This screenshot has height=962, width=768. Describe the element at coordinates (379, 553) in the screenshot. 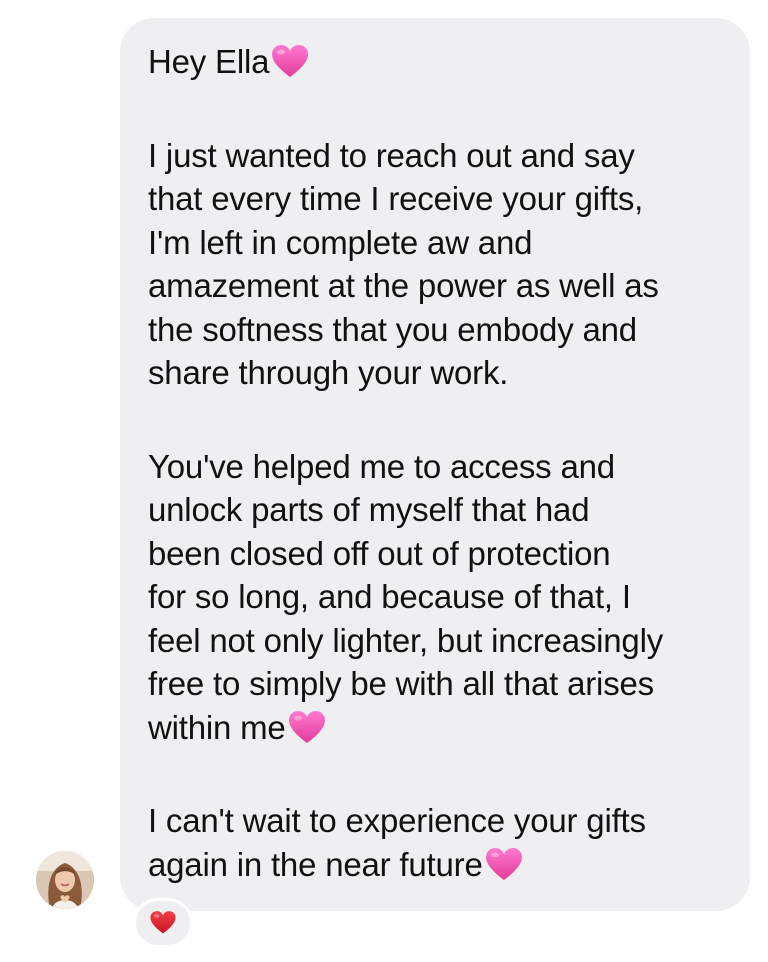

I see `message-line: been closed off out of protection` at that location.